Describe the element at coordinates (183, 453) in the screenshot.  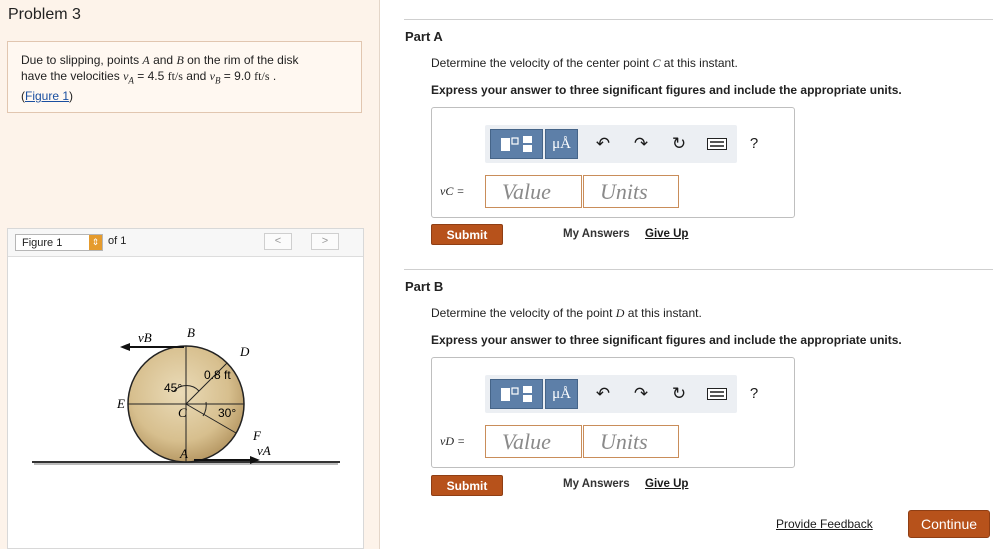
I see `label-A: A` at that location.